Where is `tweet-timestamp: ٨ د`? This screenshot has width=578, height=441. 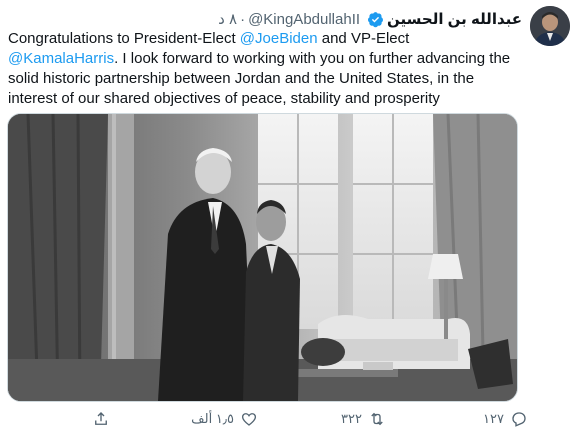
tweet-timestamp: ٨ د is located at coordinates (227, 19).